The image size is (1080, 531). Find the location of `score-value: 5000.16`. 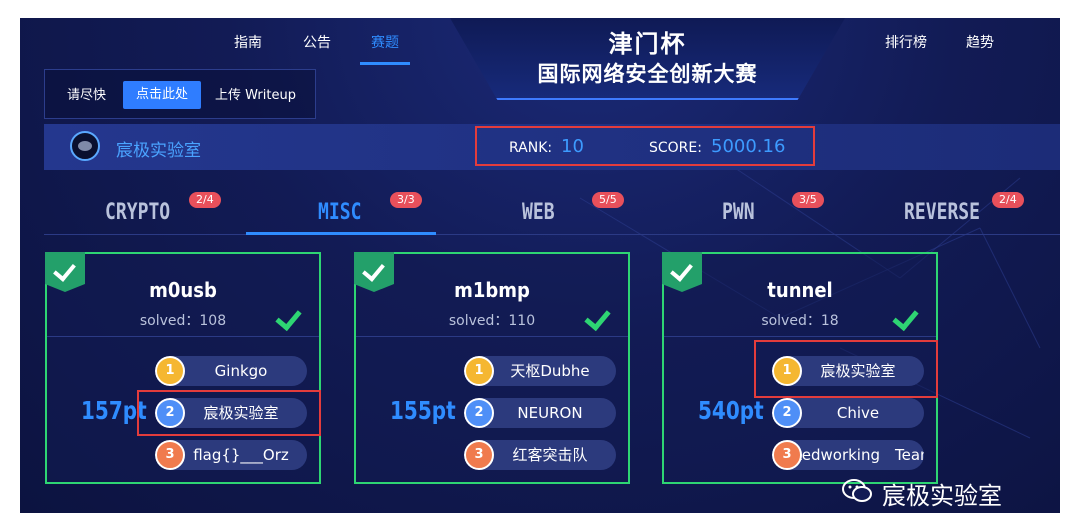

score-value: 5000.16 is located at coordinates (748, 146).